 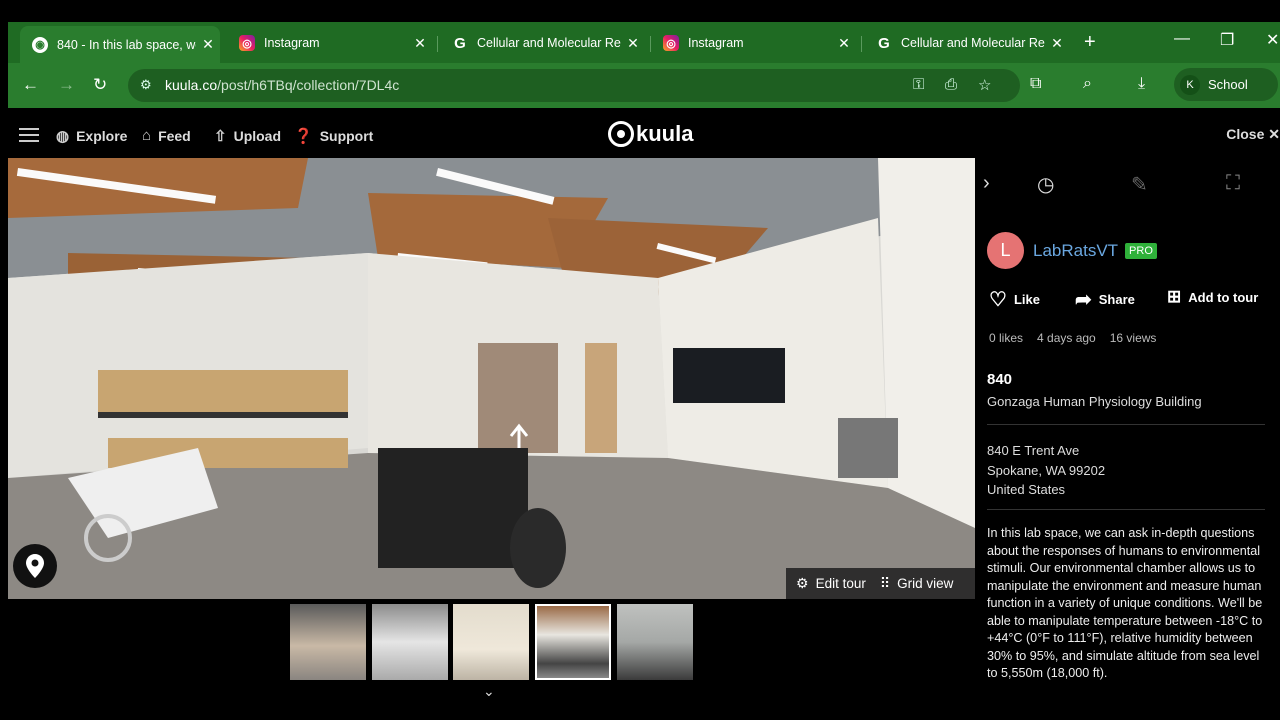 I want to click on map-pin-icon, so click(x=35, y=566).